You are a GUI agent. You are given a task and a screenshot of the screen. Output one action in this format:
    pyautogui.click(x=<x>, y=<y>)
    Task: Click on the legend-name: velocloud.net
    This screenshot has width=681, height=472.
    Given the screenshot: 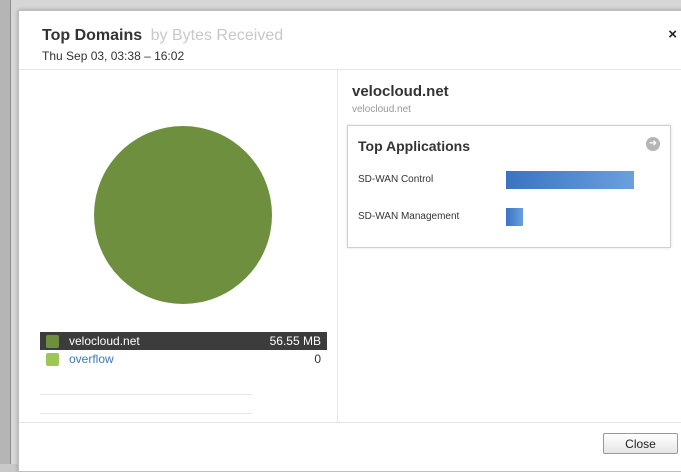 What is the action you would take?
    pyautogui.click(x=104, y=341)
    